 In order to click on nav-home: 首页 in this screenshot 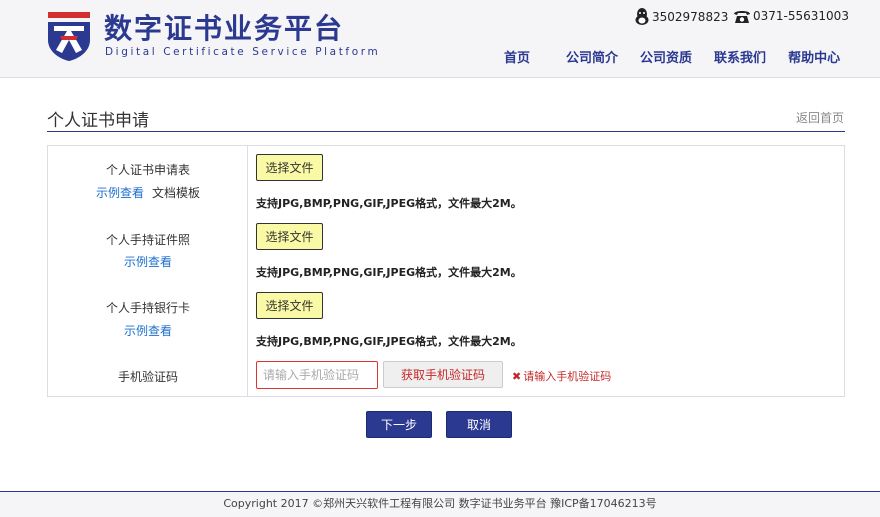, I will do `click(517, 56)`.